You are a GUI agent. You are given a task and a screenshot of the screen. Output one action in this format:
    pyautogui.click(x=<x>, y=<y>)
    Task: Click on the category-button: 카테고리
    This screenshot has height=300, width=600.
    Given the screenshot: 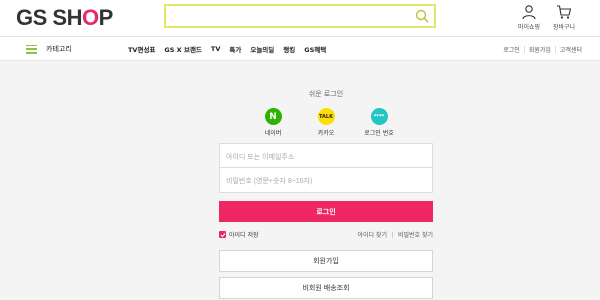 What is the action you would take?
    pyautogui.click(x=49, y=49)
    